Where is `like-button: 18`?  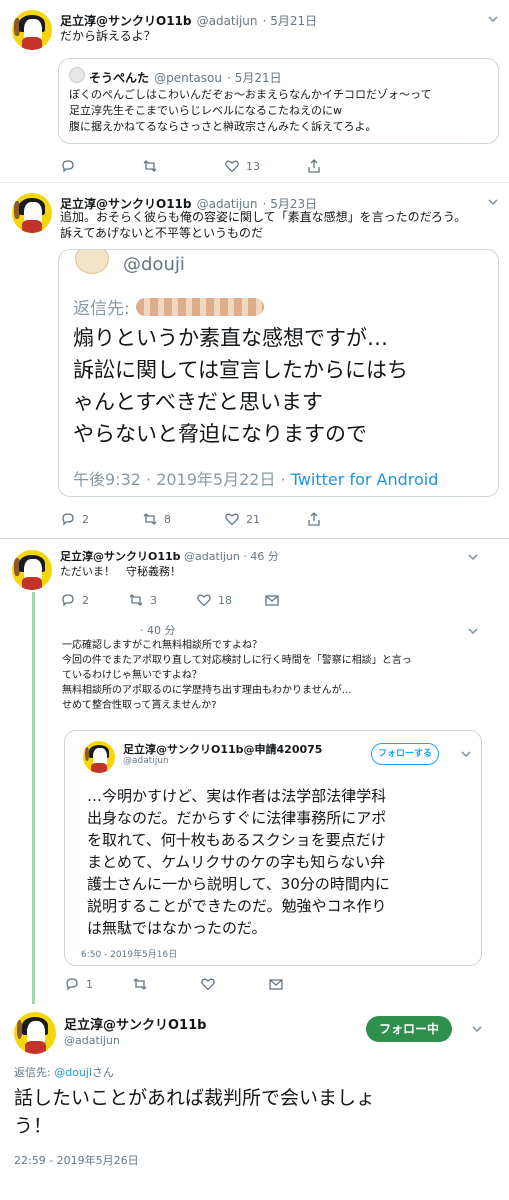 like-button: 18 is located at coordinates (230, 600).